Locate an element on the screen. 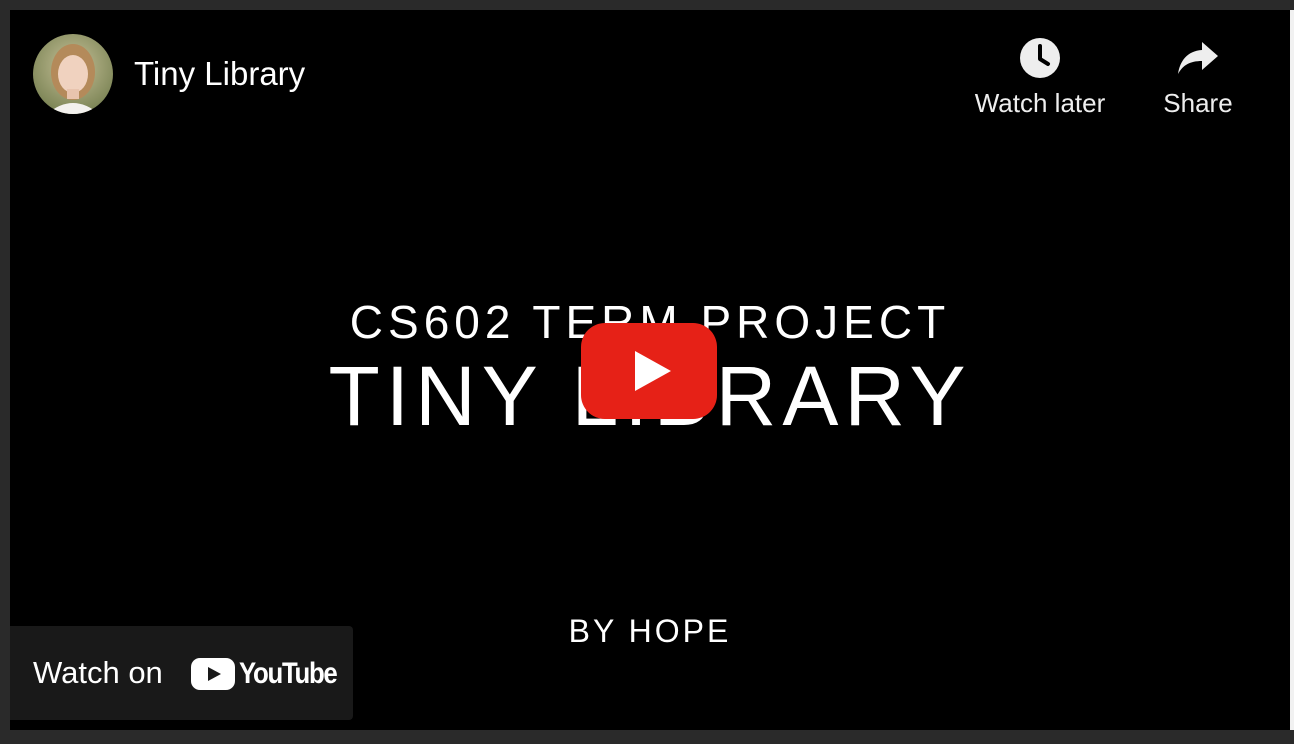 The height and width of the screenshot is (744, 1294). youtube-logo: YouTube is located at coordinates (271, 673).